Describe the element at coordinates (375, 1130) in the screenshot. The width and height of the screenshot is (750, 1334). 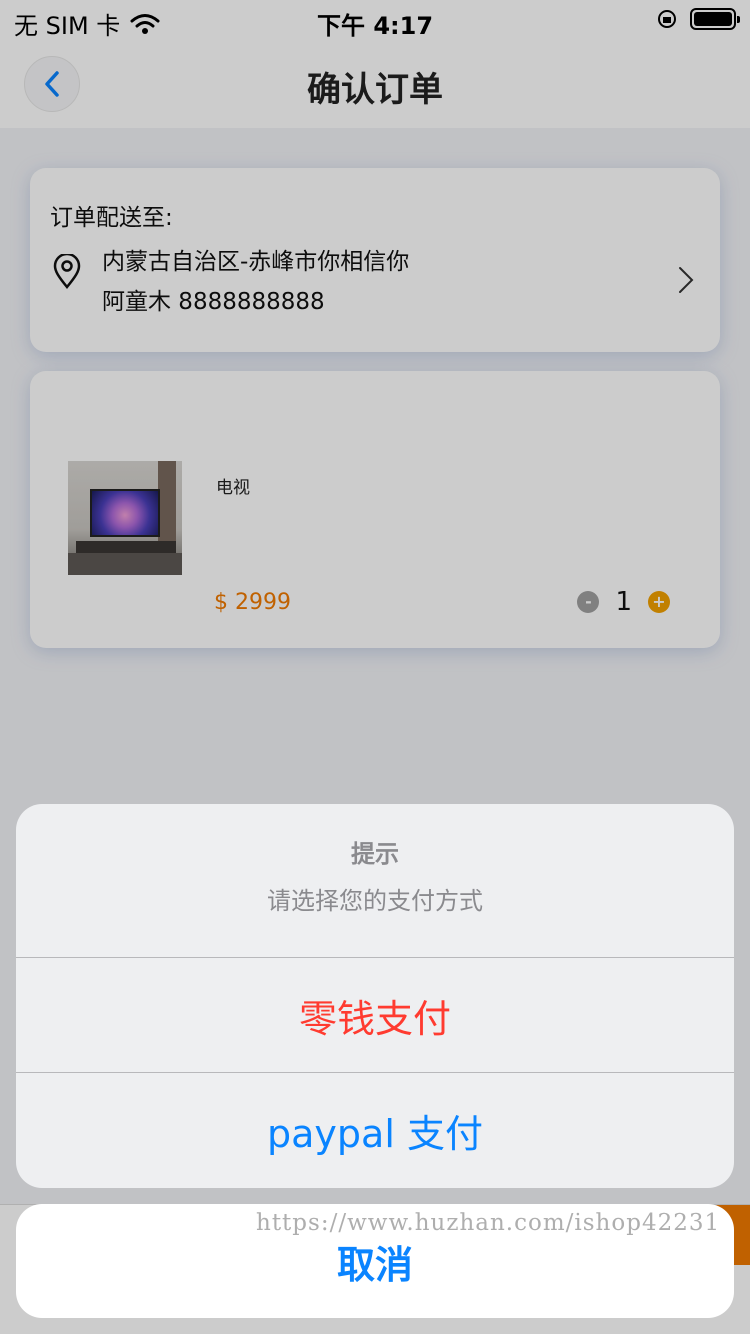
I see `paypal-pay-button: paypal 支付` at that location.